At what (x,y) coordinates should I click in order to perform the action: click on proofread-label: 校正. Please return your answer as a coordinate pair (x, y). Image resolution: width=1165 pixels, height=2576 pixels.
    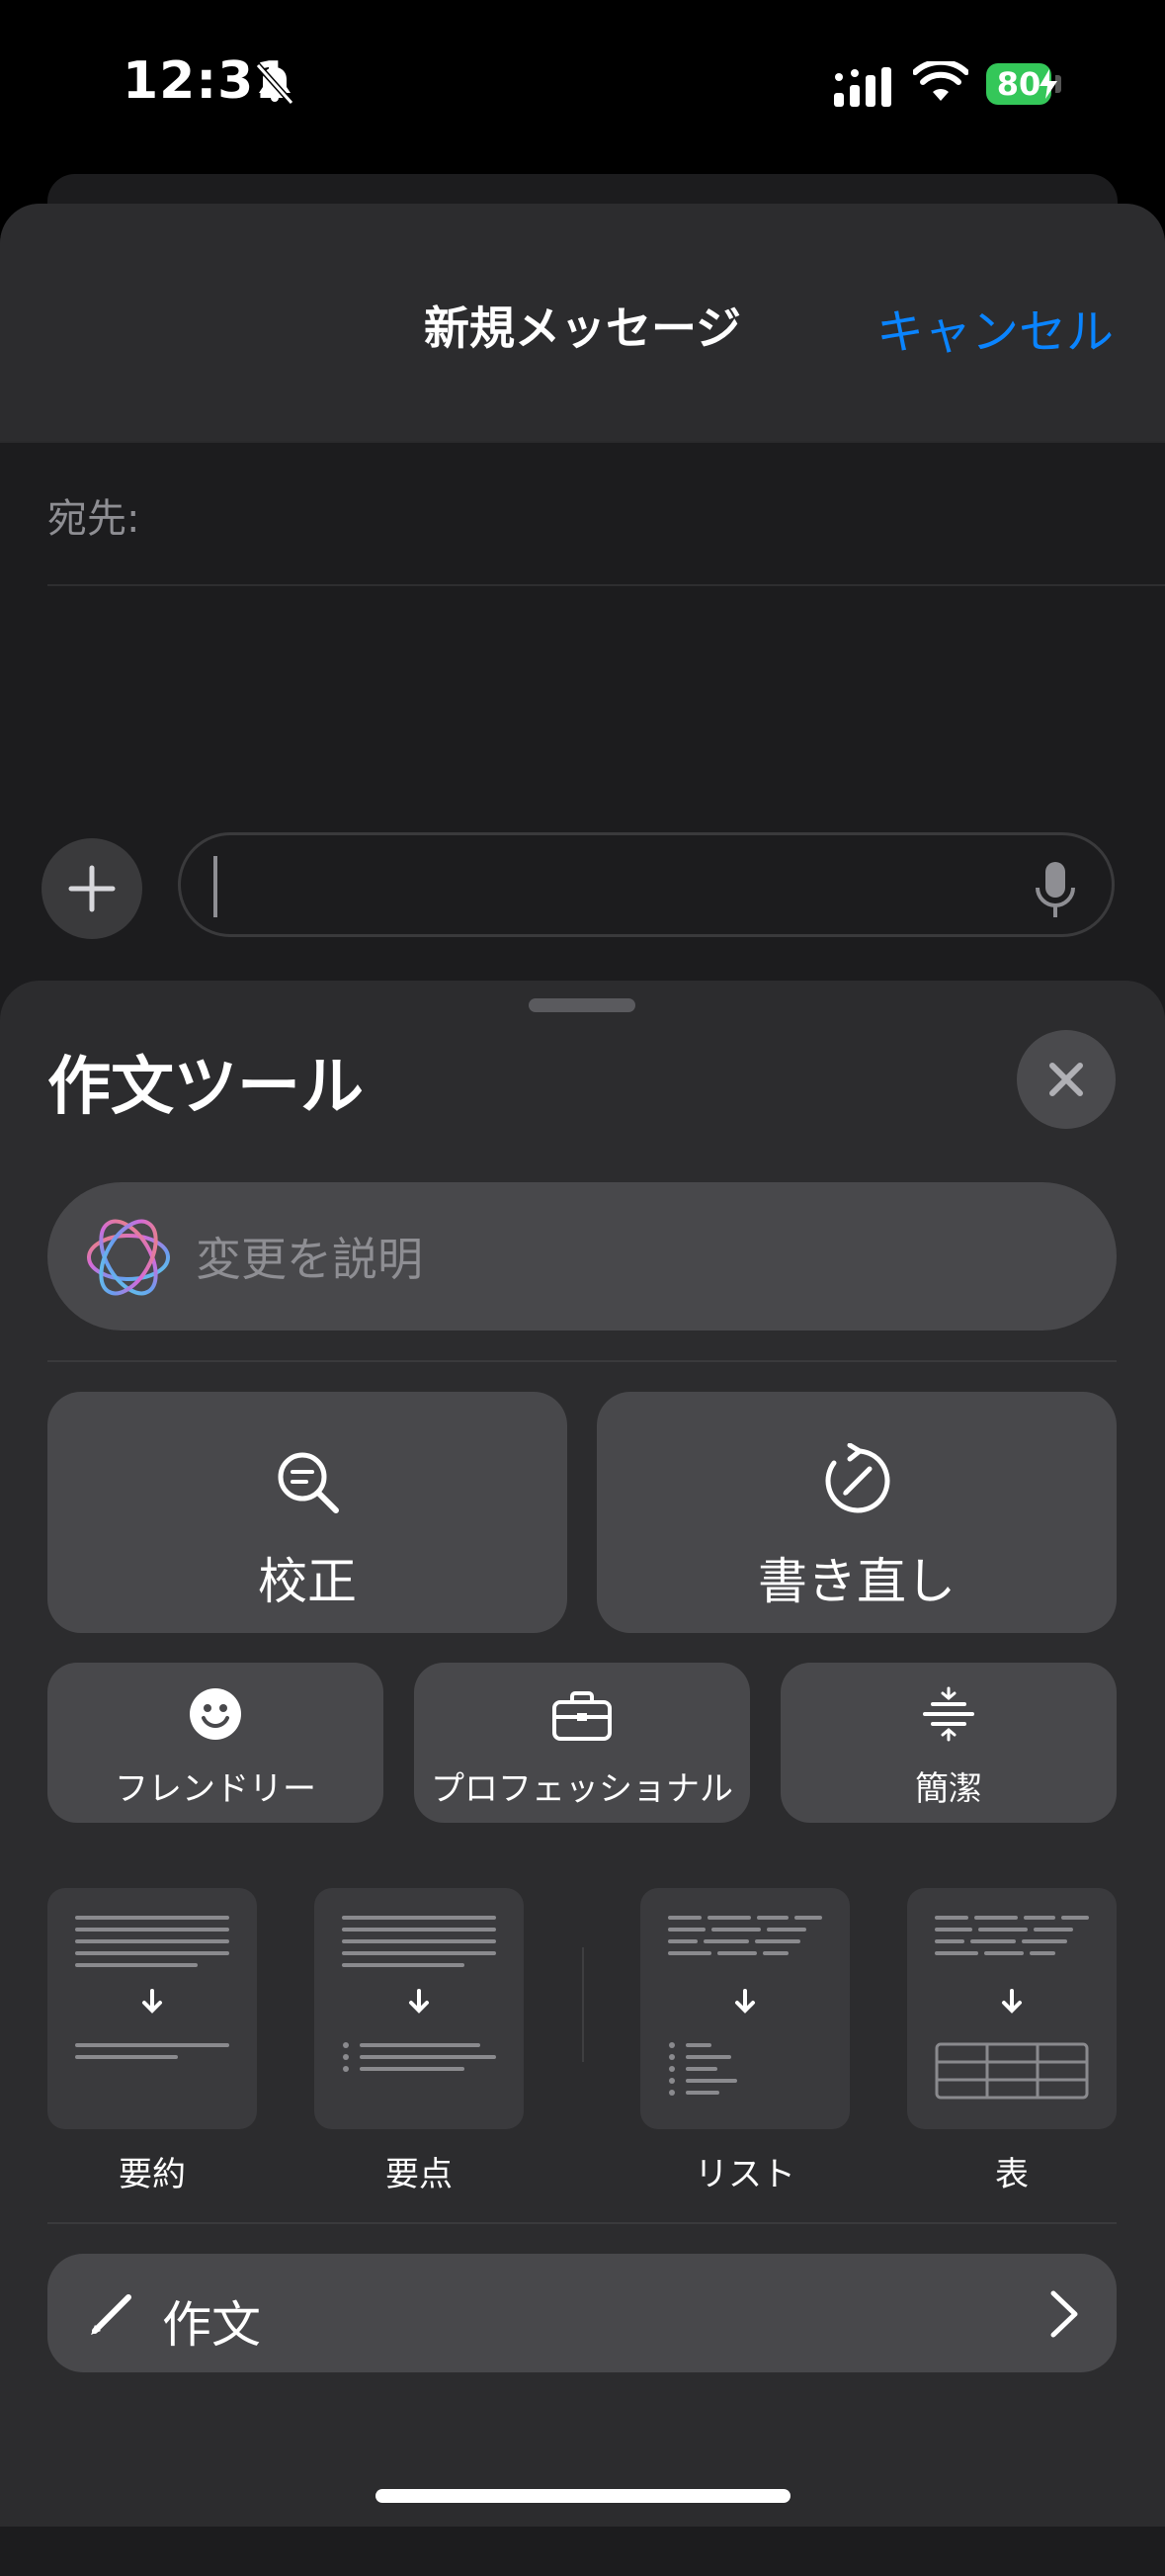
    Looking at the image, I should click on (307, 1581).